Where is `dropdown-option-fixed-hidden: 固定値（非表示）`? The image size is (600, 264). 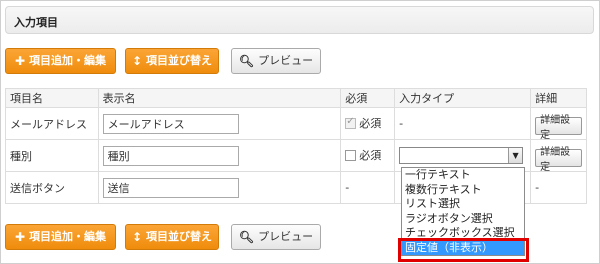
dropdown-option-fixed-hidden: 固定値（非表示） is located at coordinates (463, 247).